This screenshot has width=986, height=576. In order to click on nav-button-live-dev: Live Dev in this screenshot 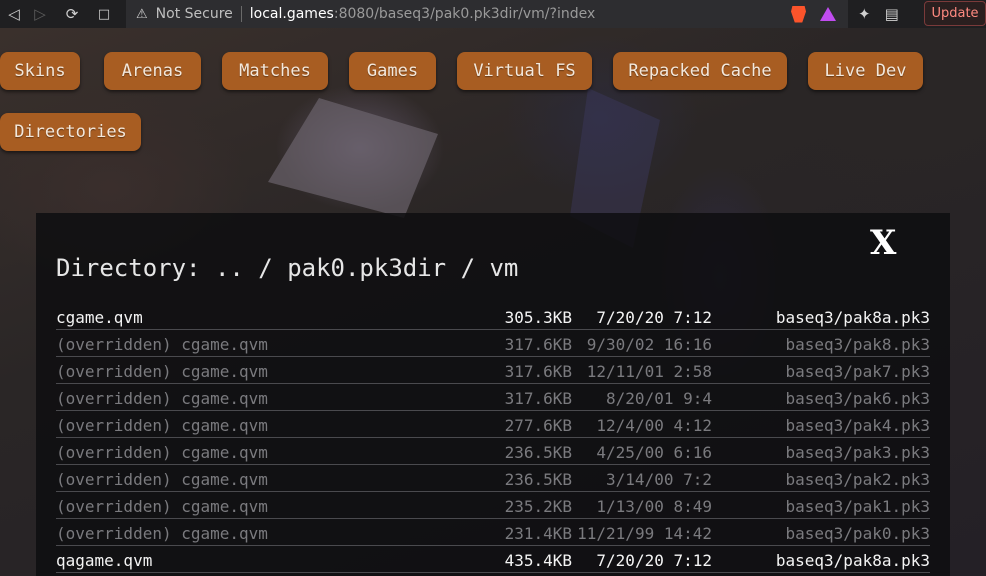, I will do `click(865, 71)`.